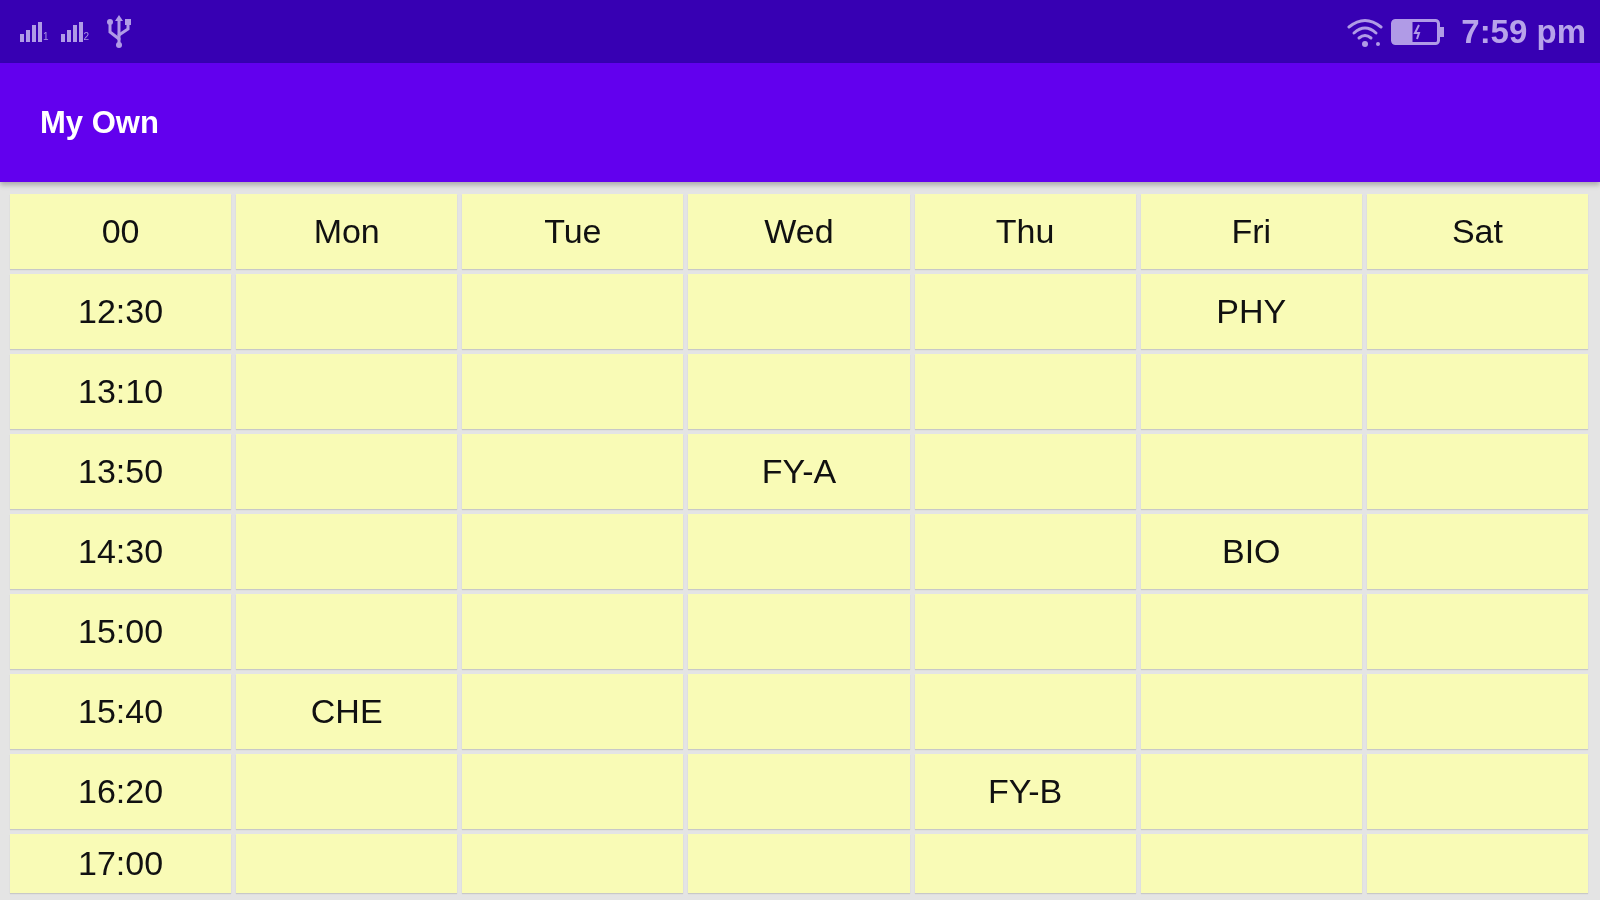 The width and height of the screenshot is (1600, 900). Describe the element at coordinates (1025, 791) in the screenshot. I see `table-cell: FY-B` at that location.